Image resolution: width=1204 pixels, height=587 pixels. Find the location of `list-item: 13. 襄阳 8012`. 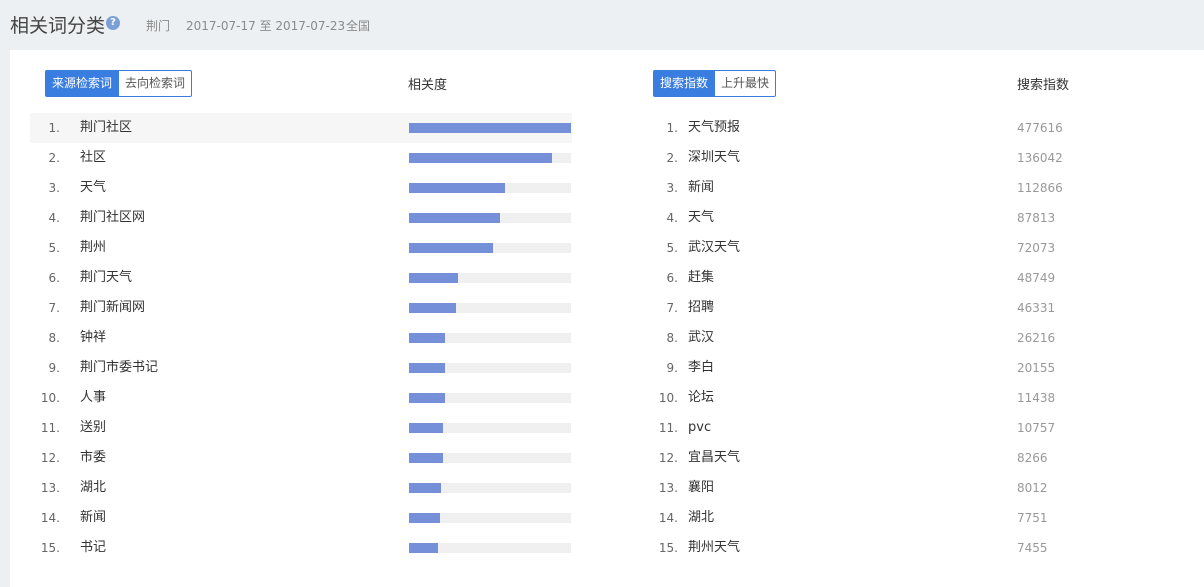

list-item: 13. 襄阳 8012 is located at coordinates (900, 488).